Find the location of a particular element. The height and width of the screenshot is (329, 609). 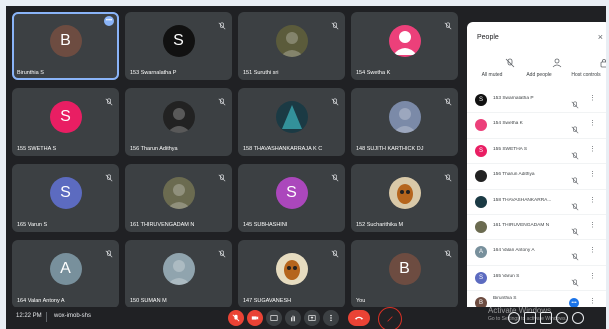

participant-tile: S 145 SUBHASHINI is located at coordinates (291, 198).